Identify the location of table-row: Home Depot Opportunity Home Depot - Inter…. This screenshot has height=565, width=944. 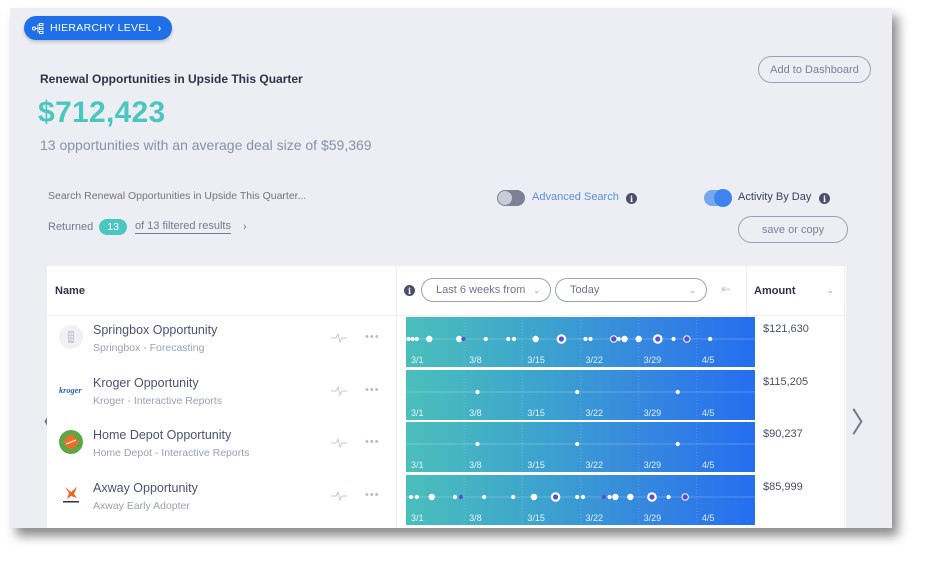
(446, 448).